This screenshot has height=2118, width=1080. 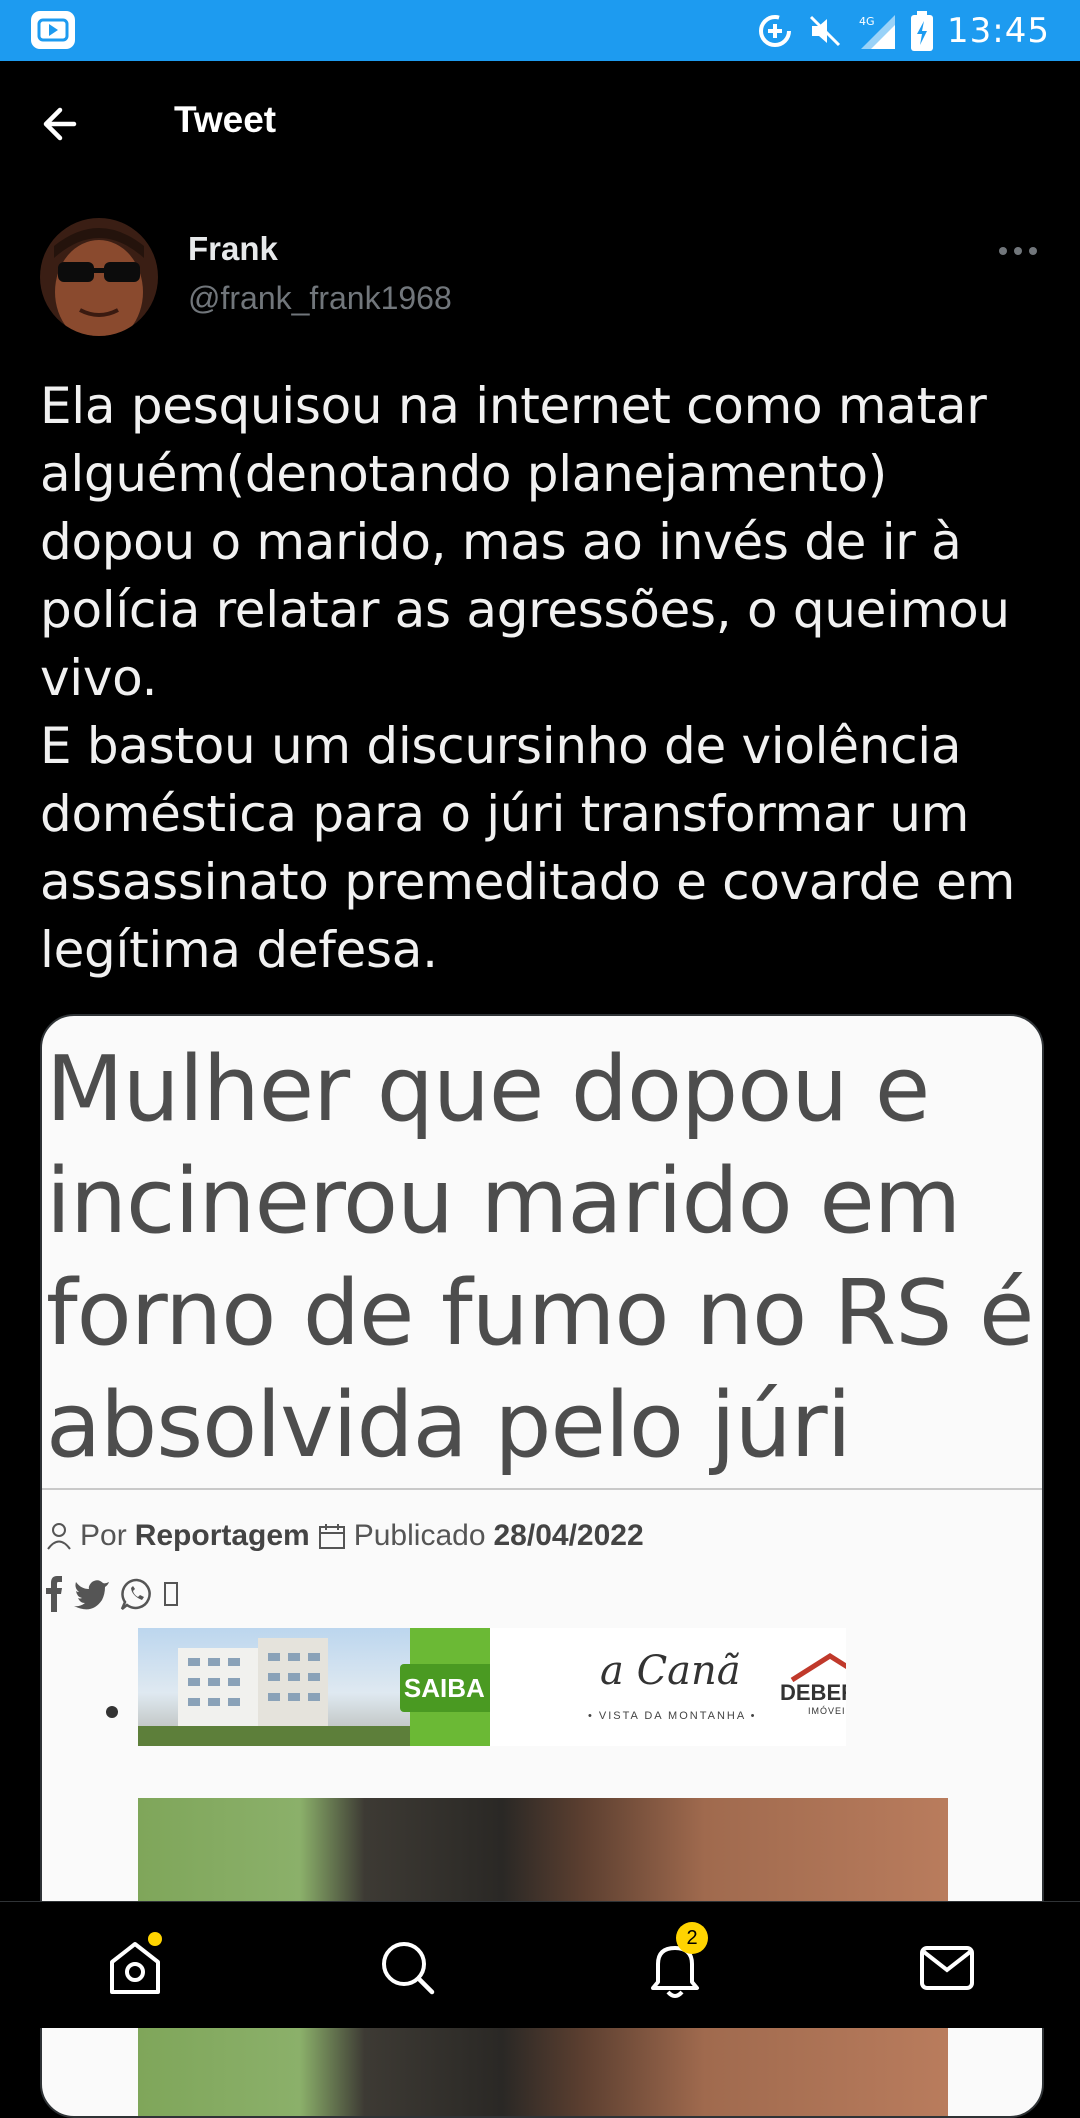 I want to click on data-saver-icon, so click(x=775, y=31).